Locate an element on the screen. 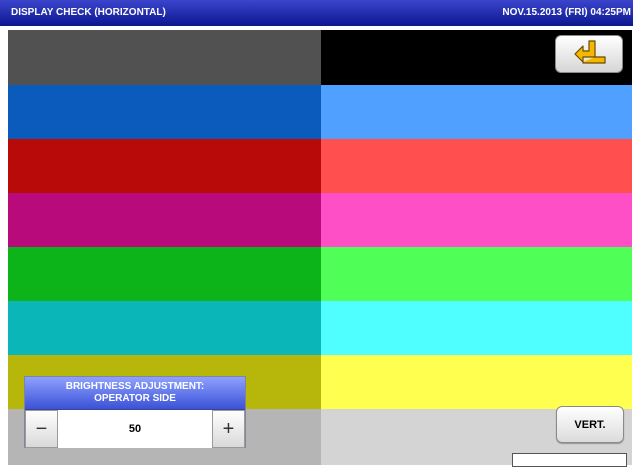  band-blue-light is located at coordinates (476, 112).